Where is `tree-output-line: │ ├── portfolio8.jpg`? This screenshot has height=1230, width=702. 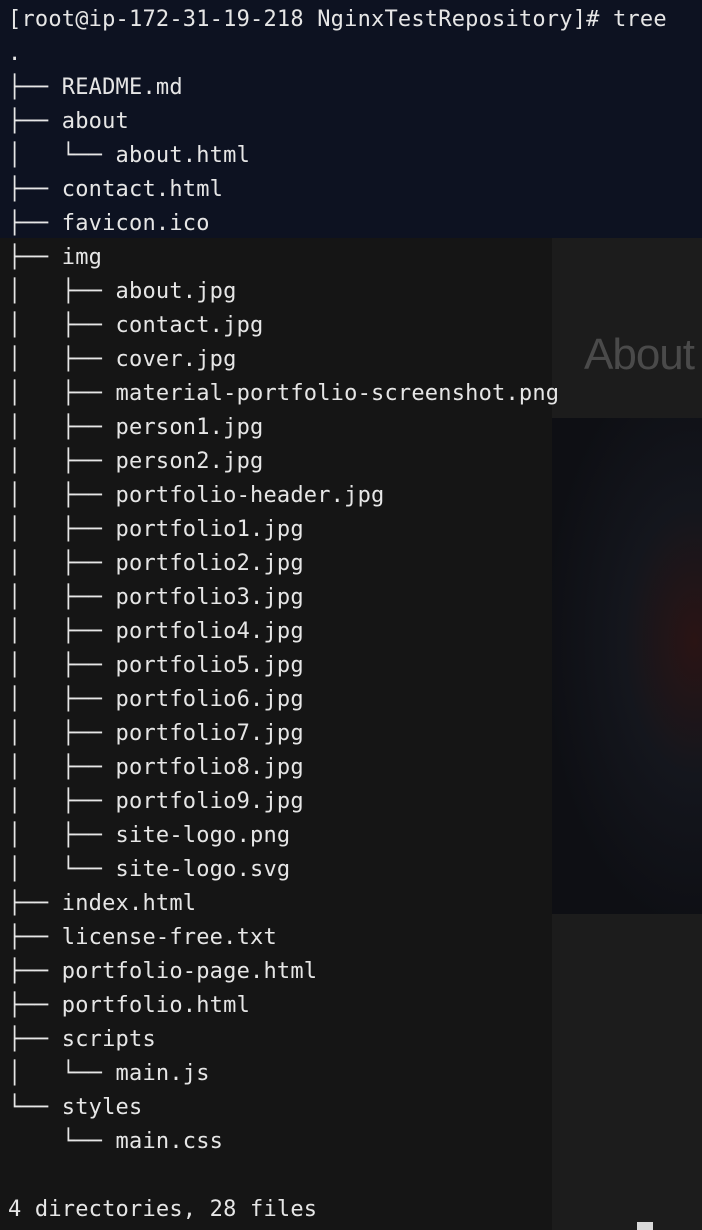 tree-output-line: │ ├── portfolio8.jpg is located at coordinates (156, 767).